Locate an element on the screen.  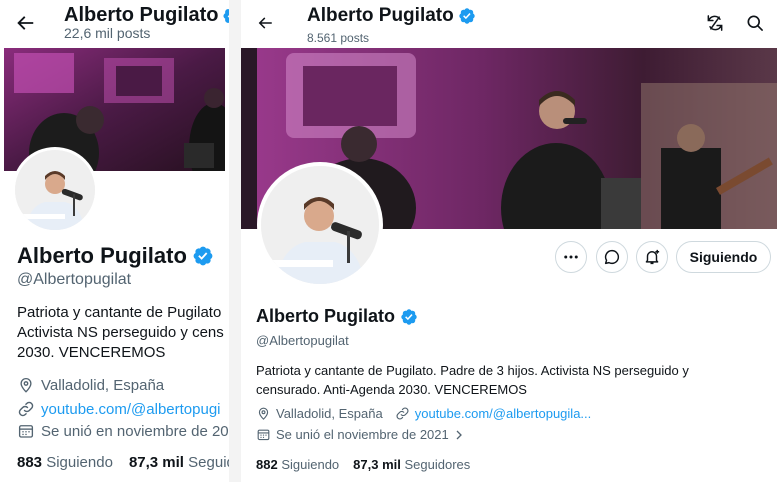
more-icon is located at coordinates (571, 257).